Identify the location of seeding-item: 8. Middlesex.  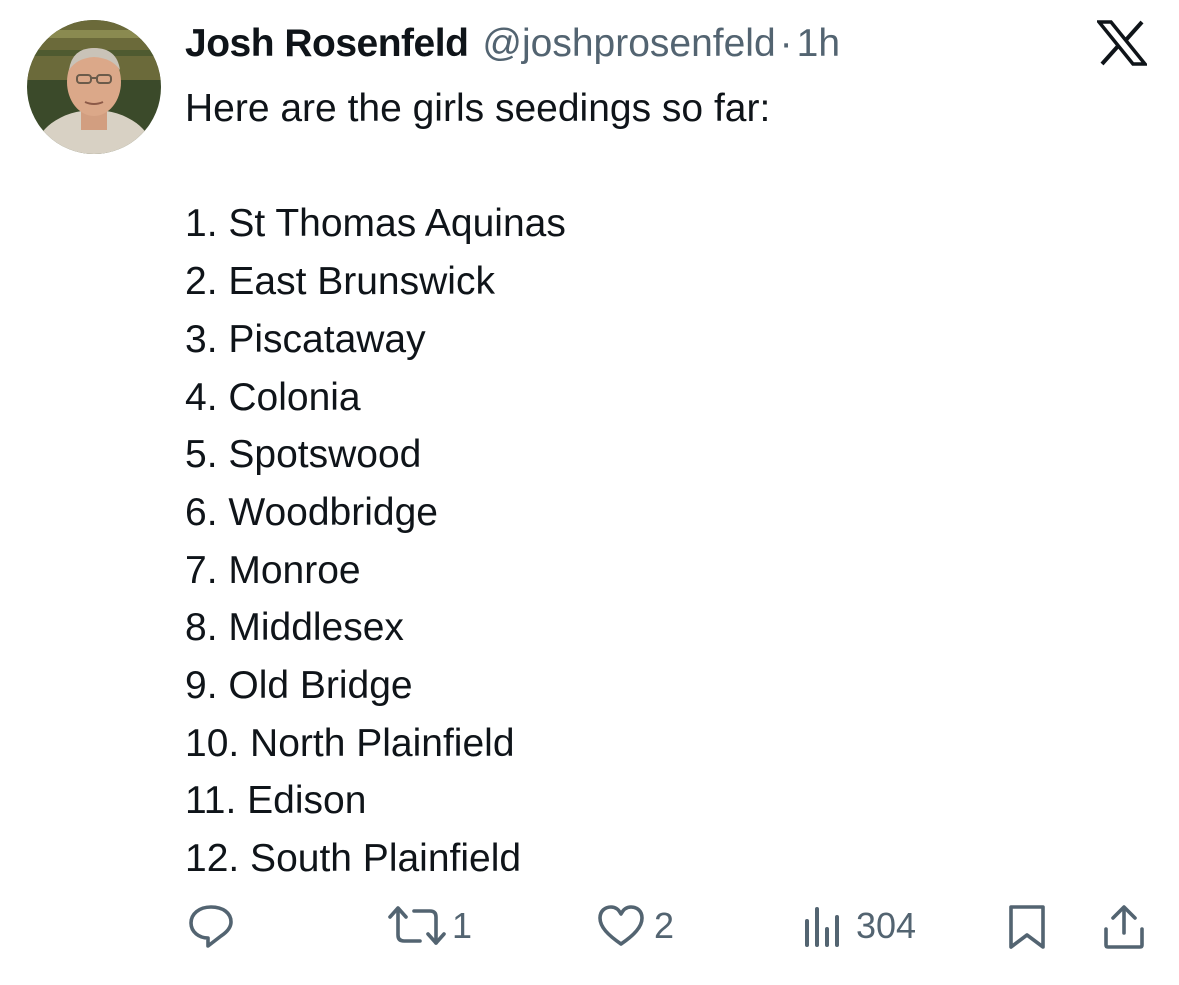
(294, 628).